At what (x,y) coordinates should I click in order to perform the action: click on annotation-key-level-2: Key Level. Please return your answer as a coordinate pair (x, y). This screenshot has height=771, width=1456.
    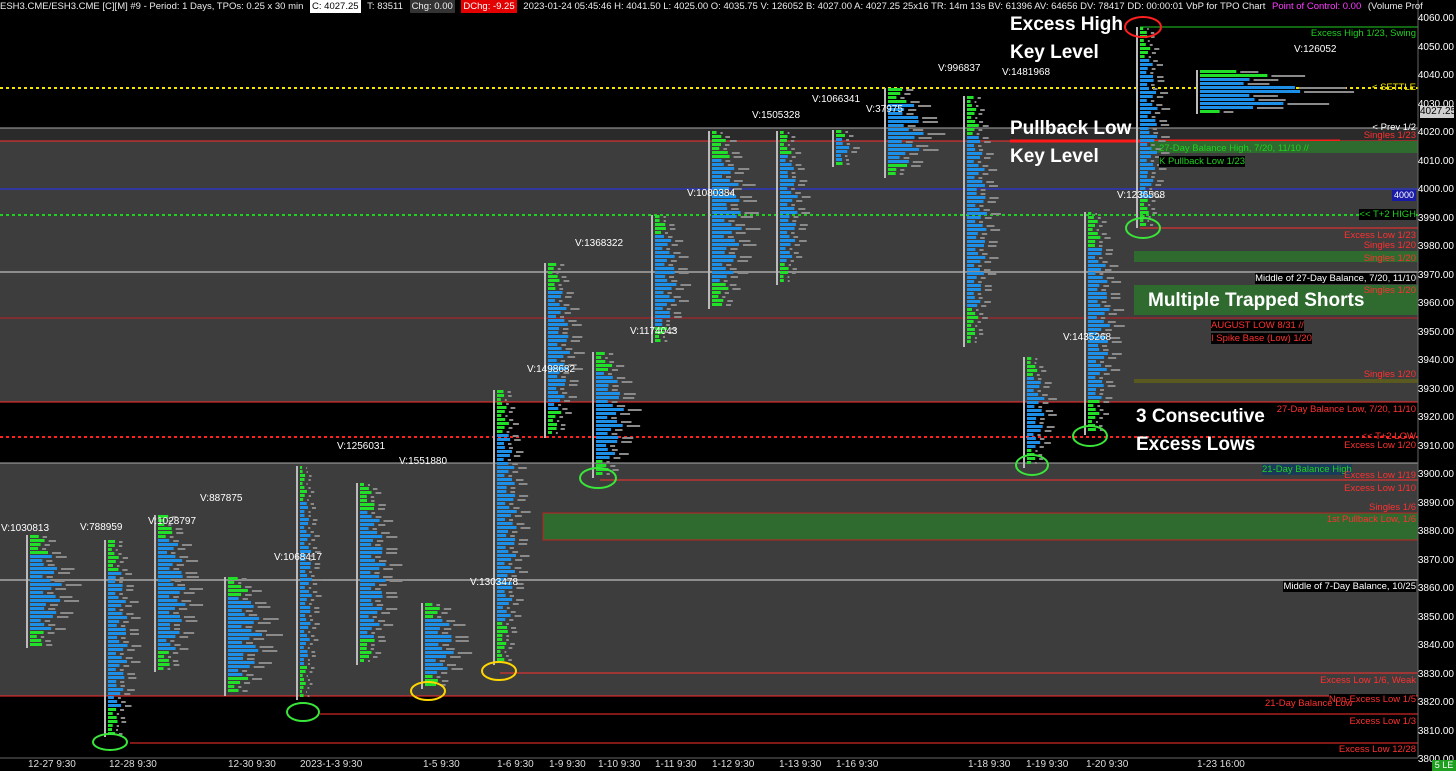
    Looking at the image, I should click on (1054, 156).